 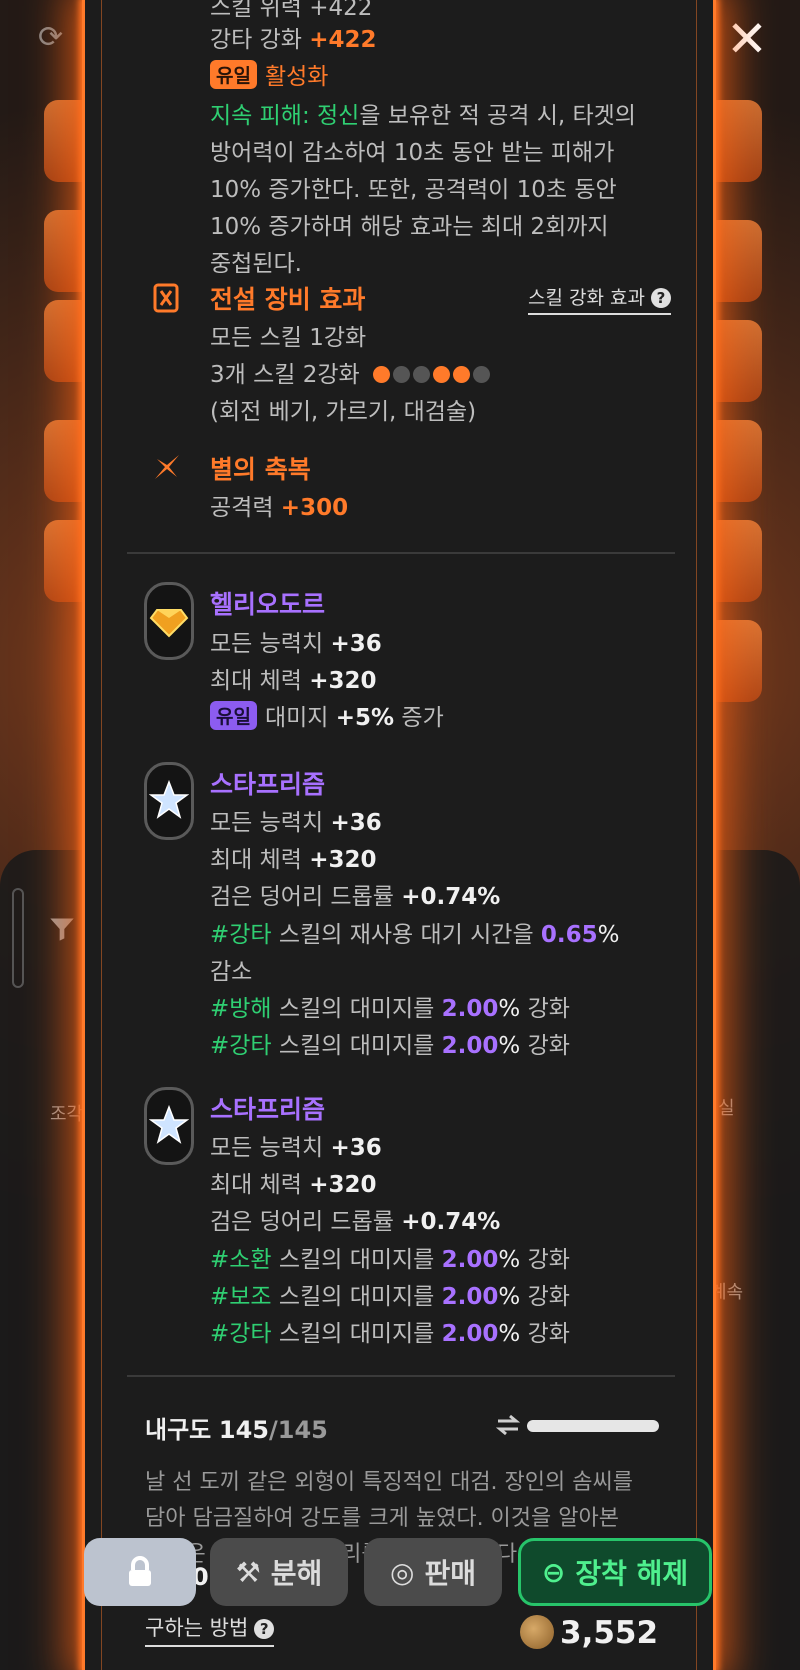 I want to click on unique-desc-line: 방어력이 감소하여 10초 동안 받는 피해가, so click(x=412, y=153).